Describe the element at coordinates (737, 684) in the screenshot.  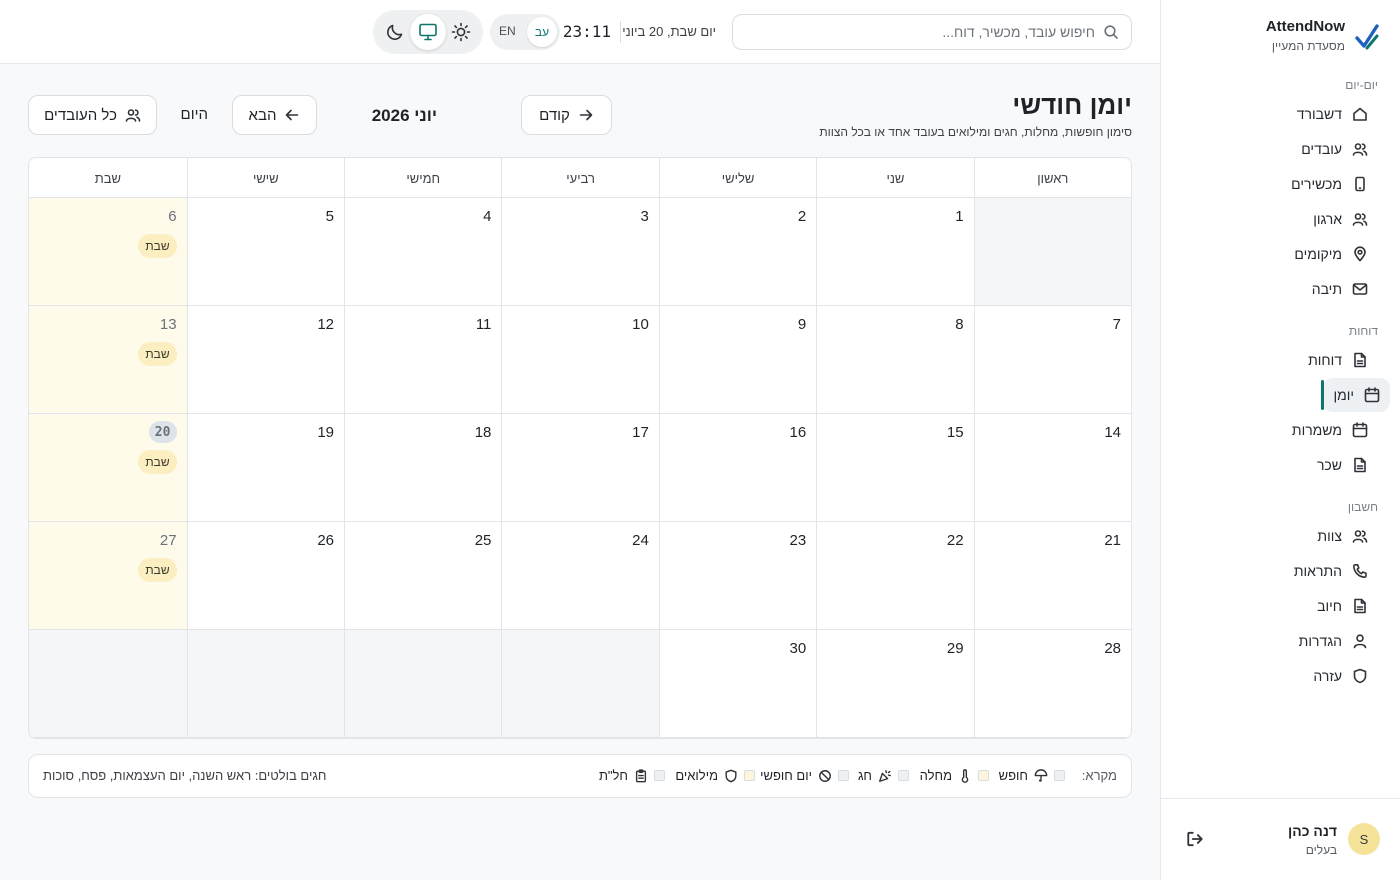
I see `calendar-day-cell: 30` at that location.